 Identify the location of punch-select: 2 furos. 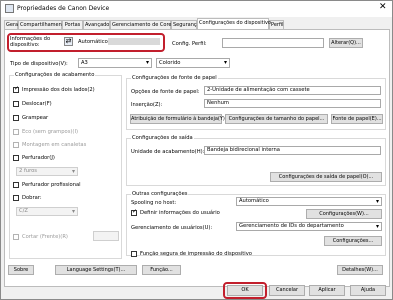
(47, 171).